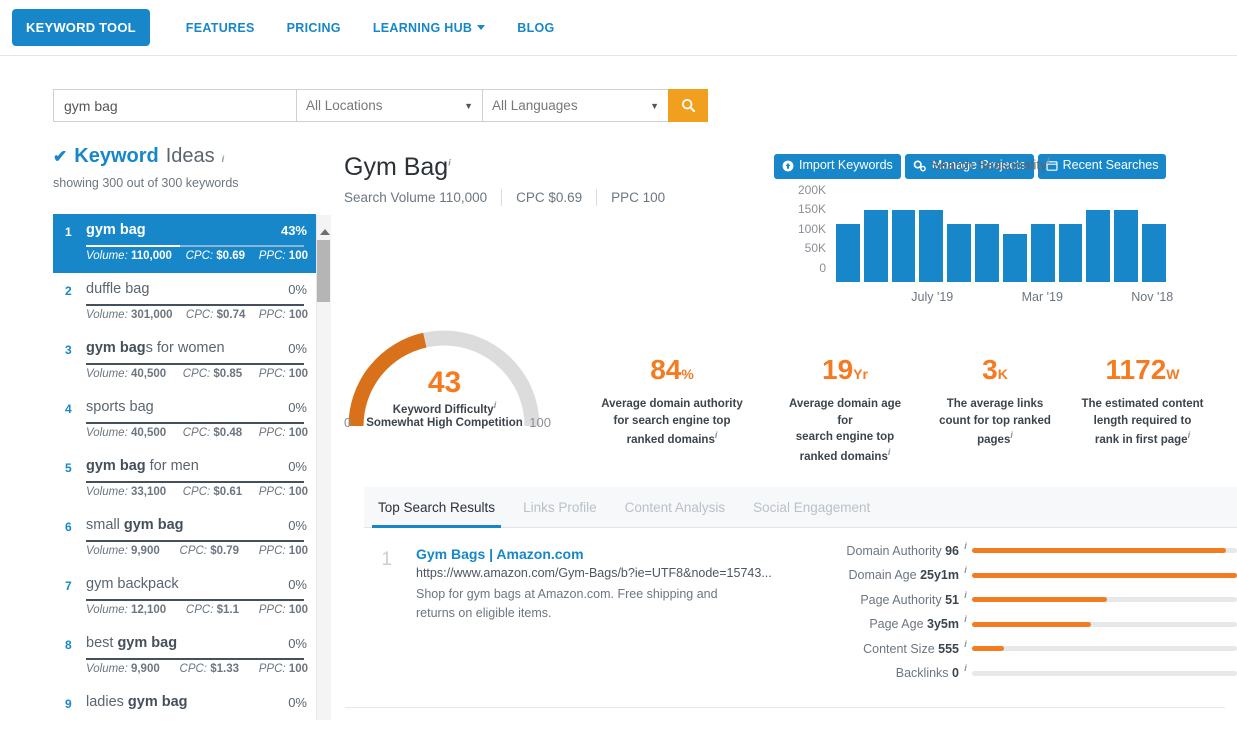 The image size is (1237, 745). Describe the element at coordinates (540, 422) in the screenshot. I see `gauge-max-value: 100` at that location.